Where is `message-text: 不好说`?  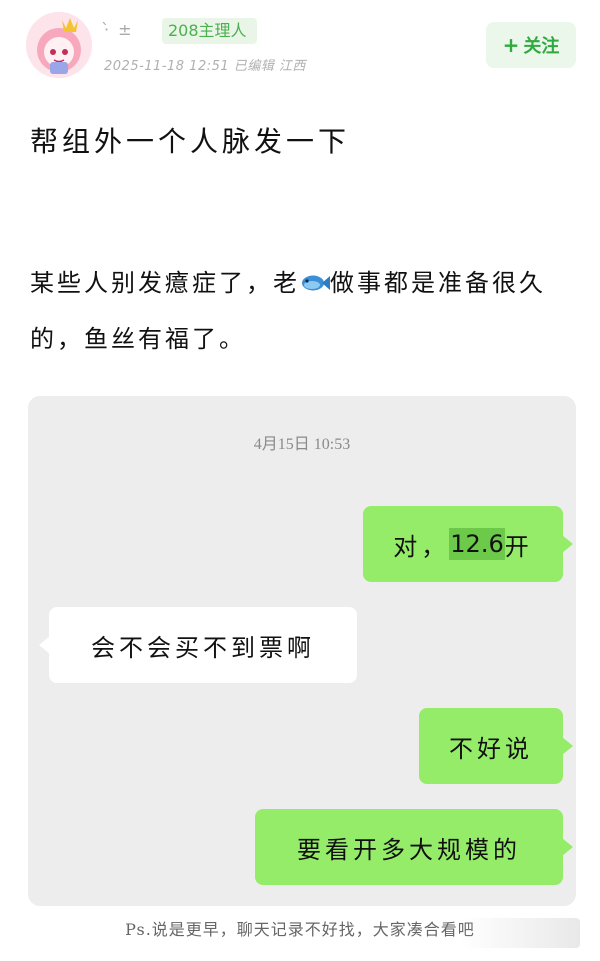 message-text: 不好说 is located at coordinates (491, 748).